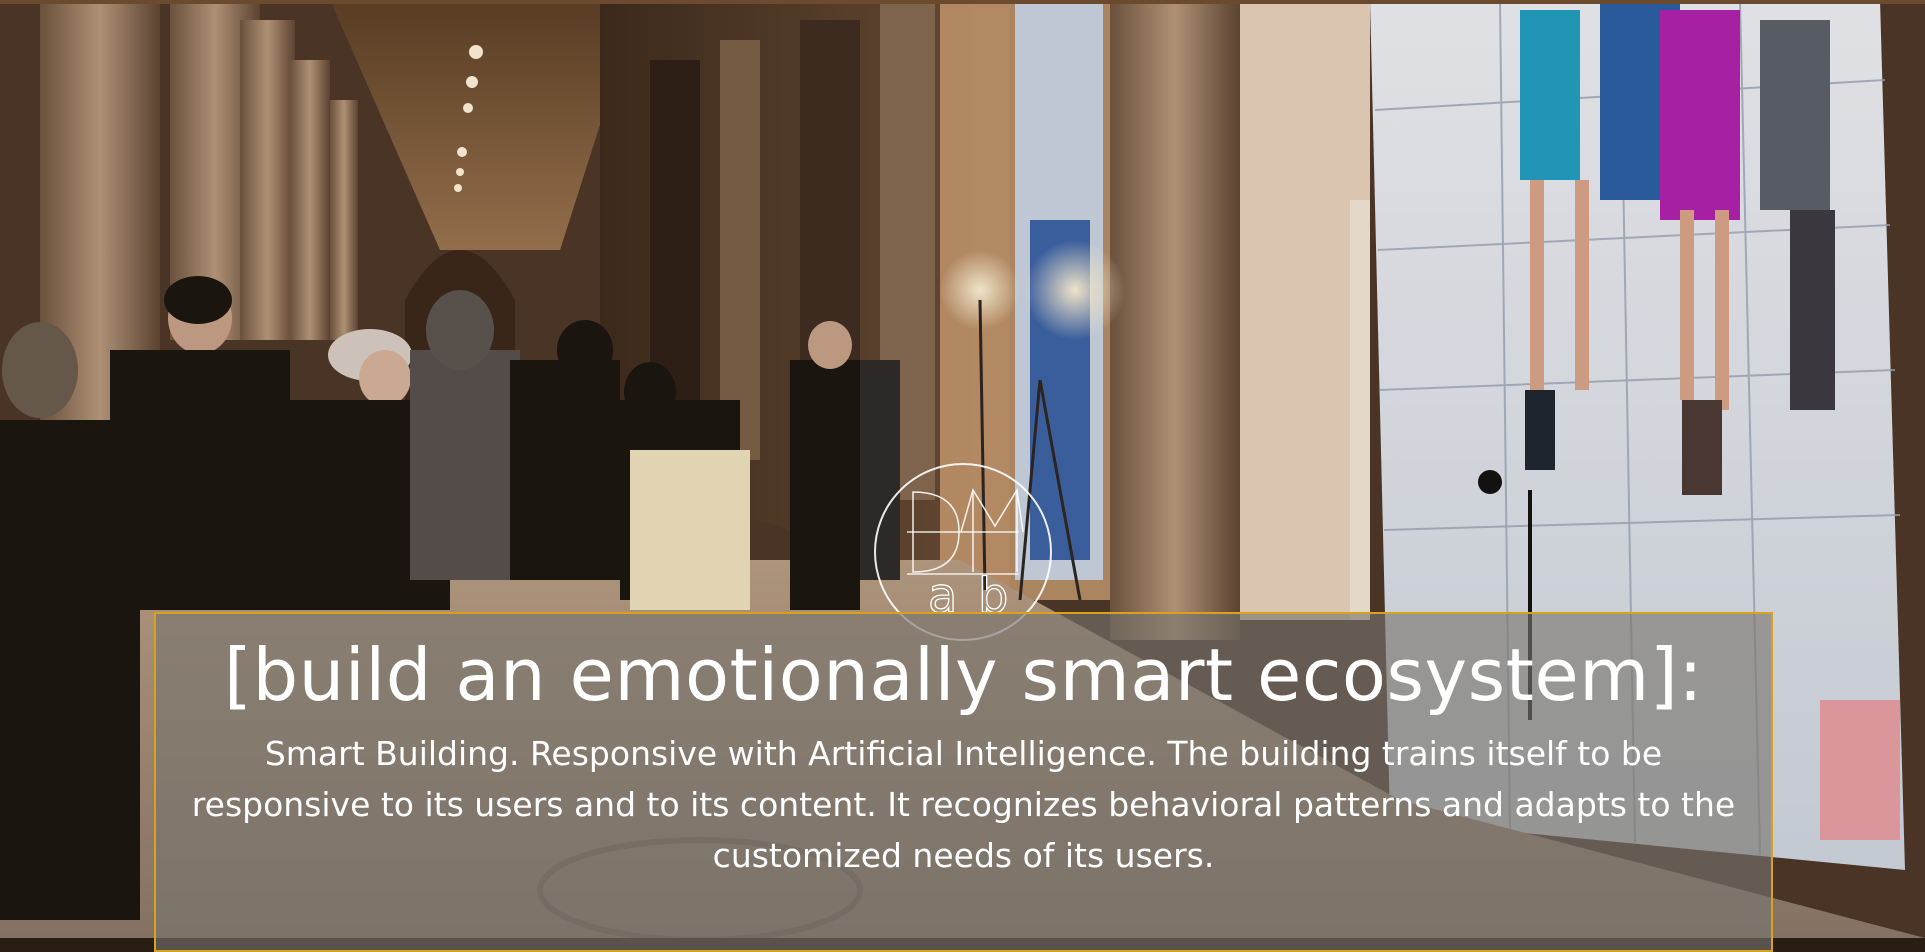 The width and height of the screenshot is (1925, 952). I want to click on top-border, so click(962, 2).